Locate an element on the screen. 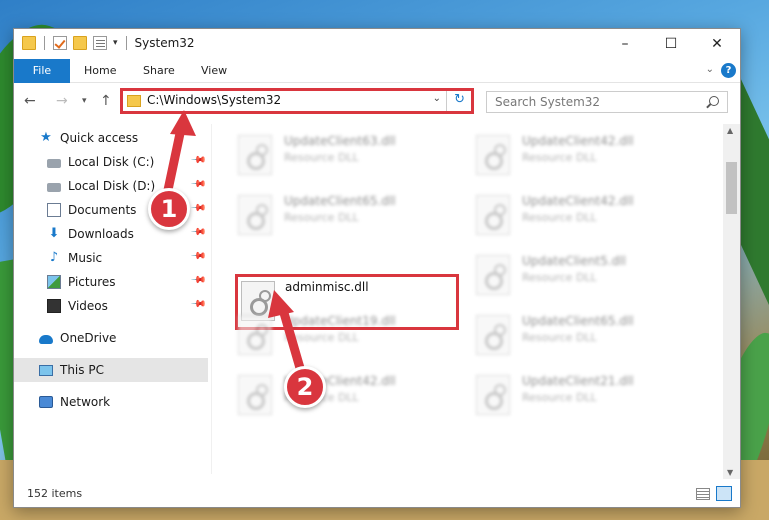 The image size is (769, 520). vertical-scrollbar: ▲ ▼ is located at coordinates (731, 301).